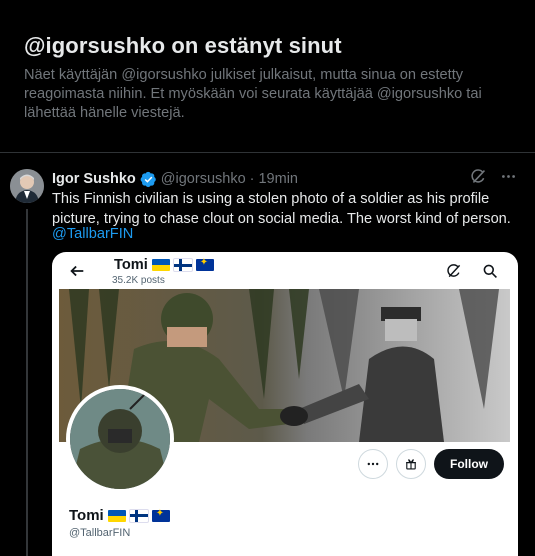 The image size is (535, 556). I want to click on author-name: Igor Sushko, so click(94, 179).